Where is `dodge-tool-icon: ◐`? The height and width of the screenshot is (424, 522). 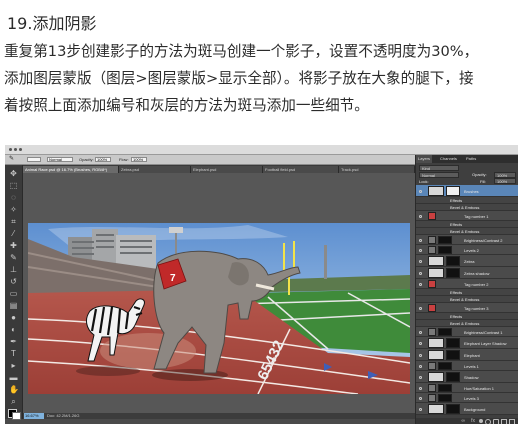
dodge-tool-icon: ◐ is located at coordinates (13, 329).